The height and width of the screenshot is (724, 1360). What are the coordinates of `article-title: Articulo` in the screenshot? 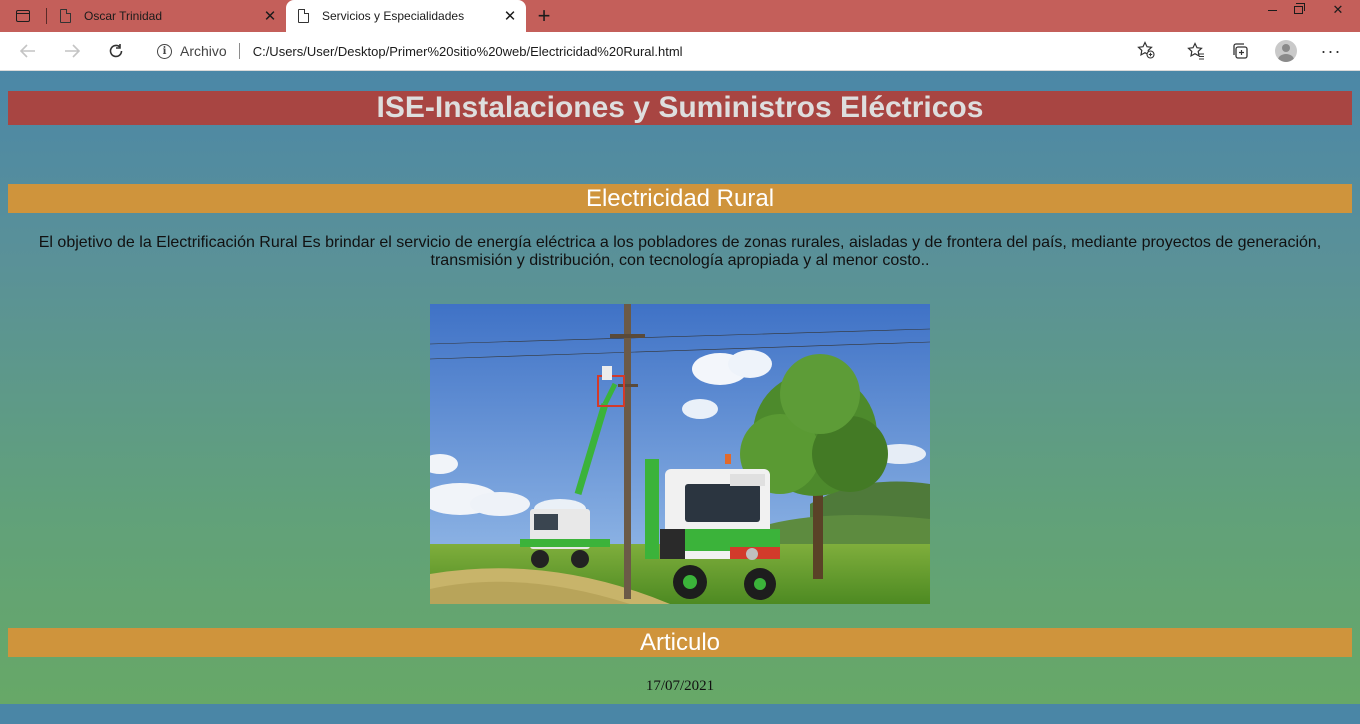 It's located at (680, 642).